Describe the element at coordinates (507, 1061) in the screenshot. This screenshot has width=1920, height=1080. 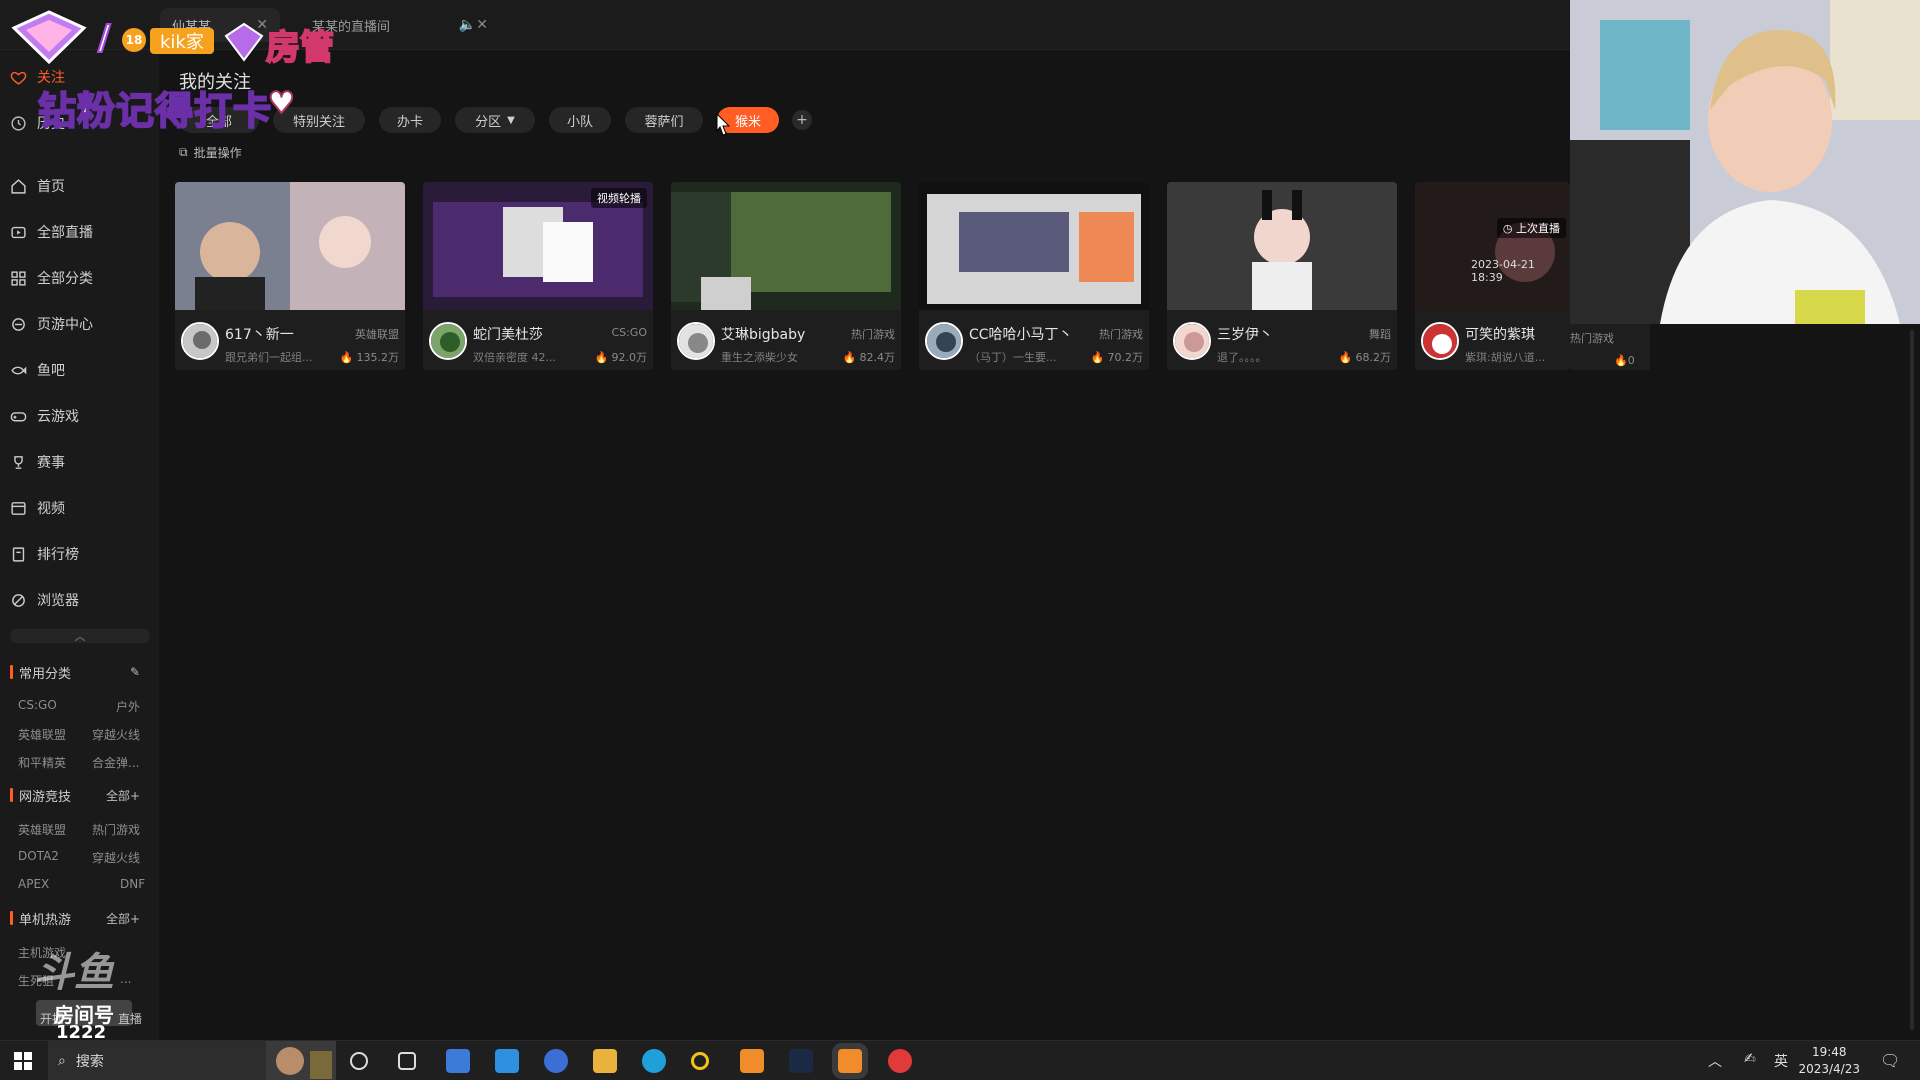
I see `mail-icon` at that location.